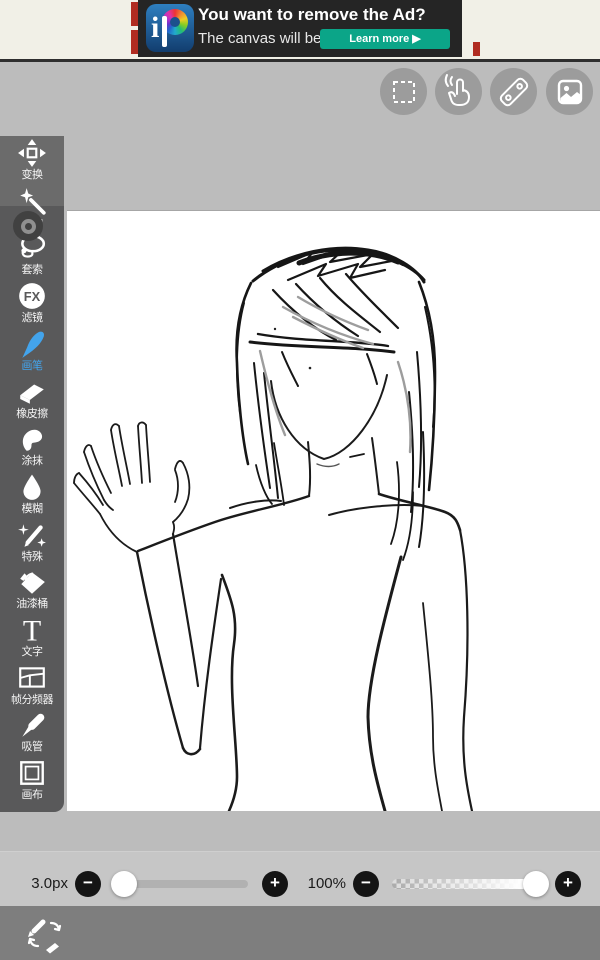 The image size is (600, 960). Describe the element at coordinates (49, 883) in the screenshot. I see `brush-size-value: 3.0px` at that location.